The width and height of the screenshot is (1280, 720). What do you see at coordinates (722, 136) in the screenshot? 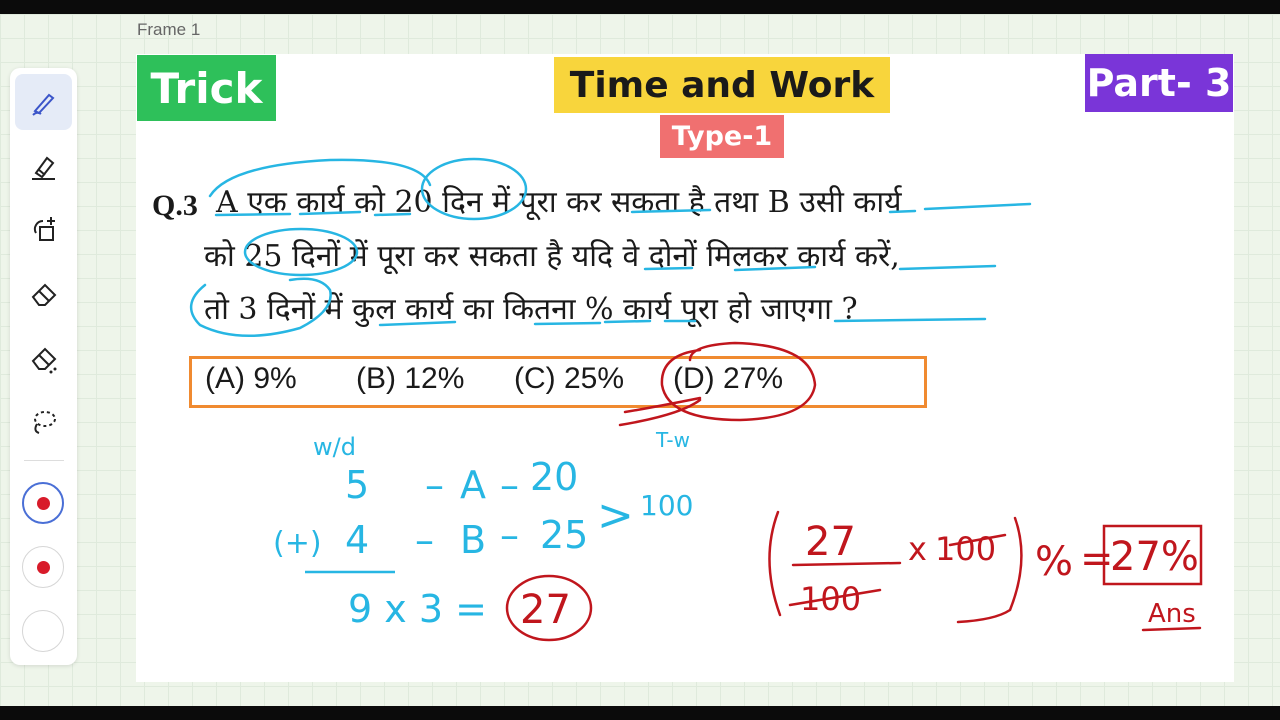
I see `type-badge: Type-1` at bounding box center [722, 136].